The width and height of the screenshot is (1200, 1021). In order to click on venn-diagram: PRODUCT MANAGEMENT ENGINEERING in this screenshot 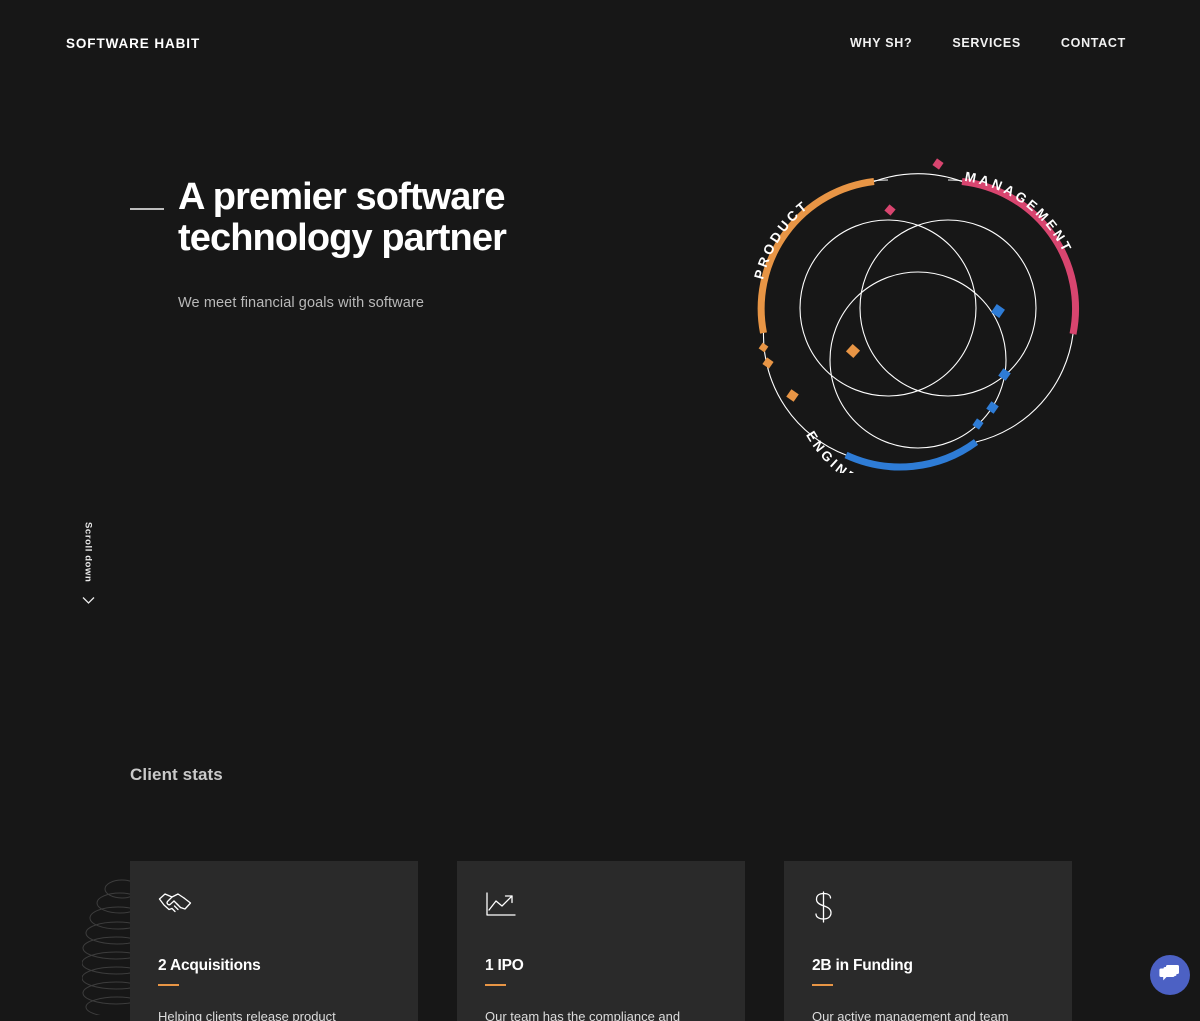, I will do `click(918, 326)`.